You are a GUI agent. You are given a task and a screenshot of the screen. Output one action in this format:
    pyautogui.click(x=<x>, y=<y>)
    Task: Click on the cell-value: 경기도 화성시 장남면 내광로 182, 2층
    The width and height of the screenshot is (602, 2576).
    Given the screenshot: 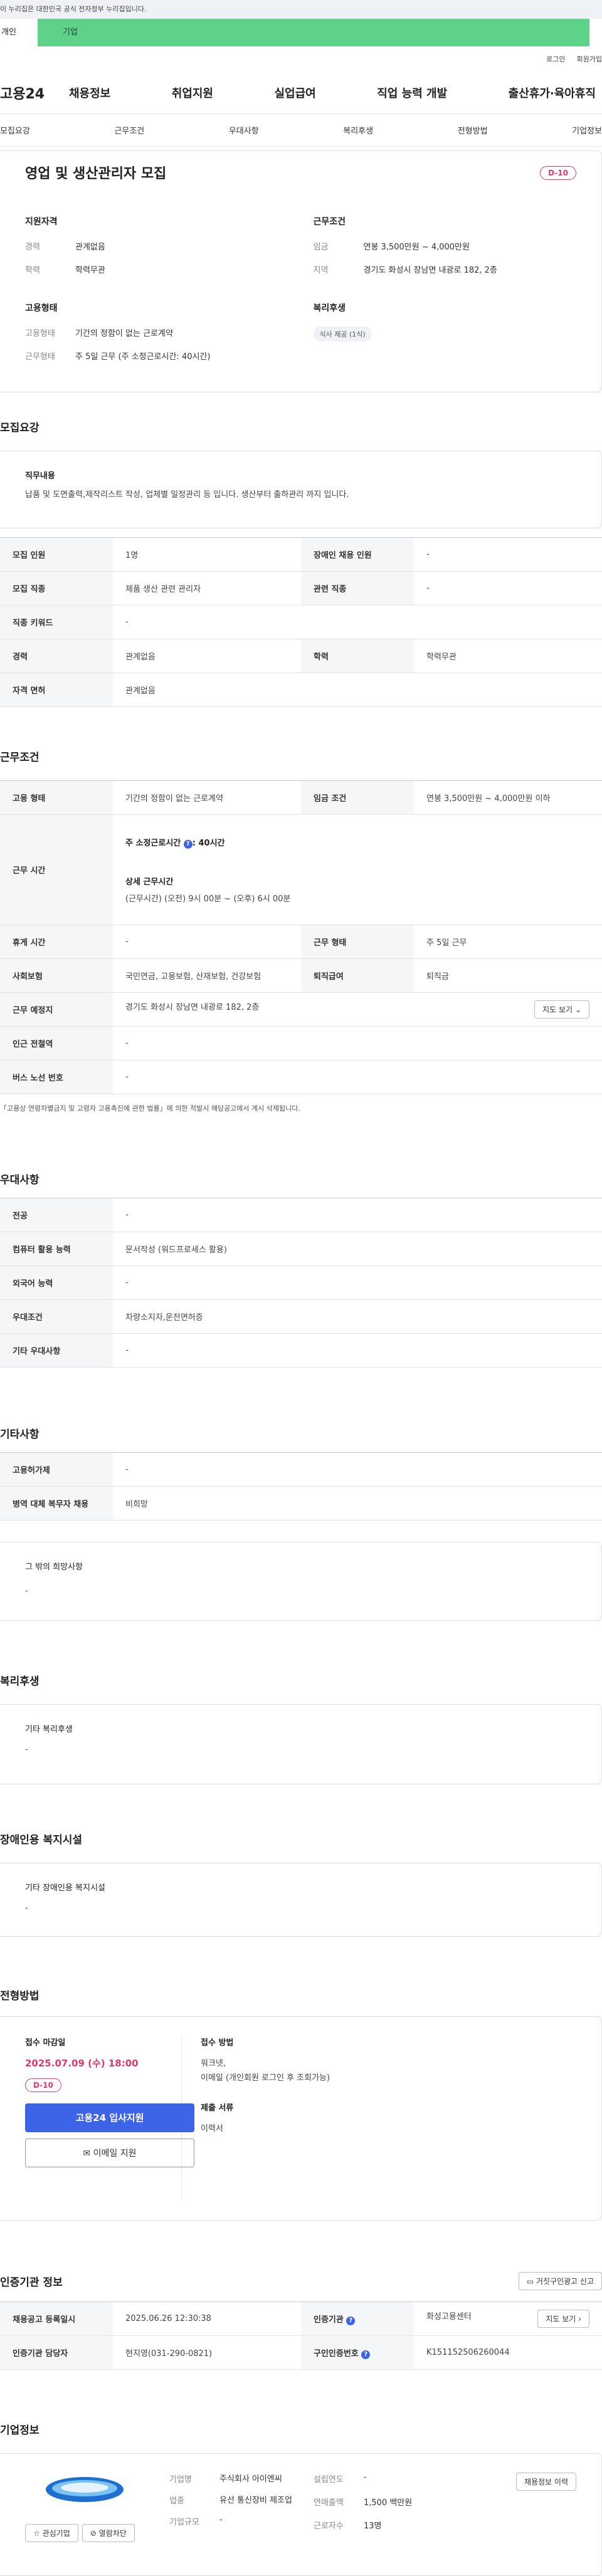 What is the action you would take?
    pyautogui.click(x=192, y=1007)
    